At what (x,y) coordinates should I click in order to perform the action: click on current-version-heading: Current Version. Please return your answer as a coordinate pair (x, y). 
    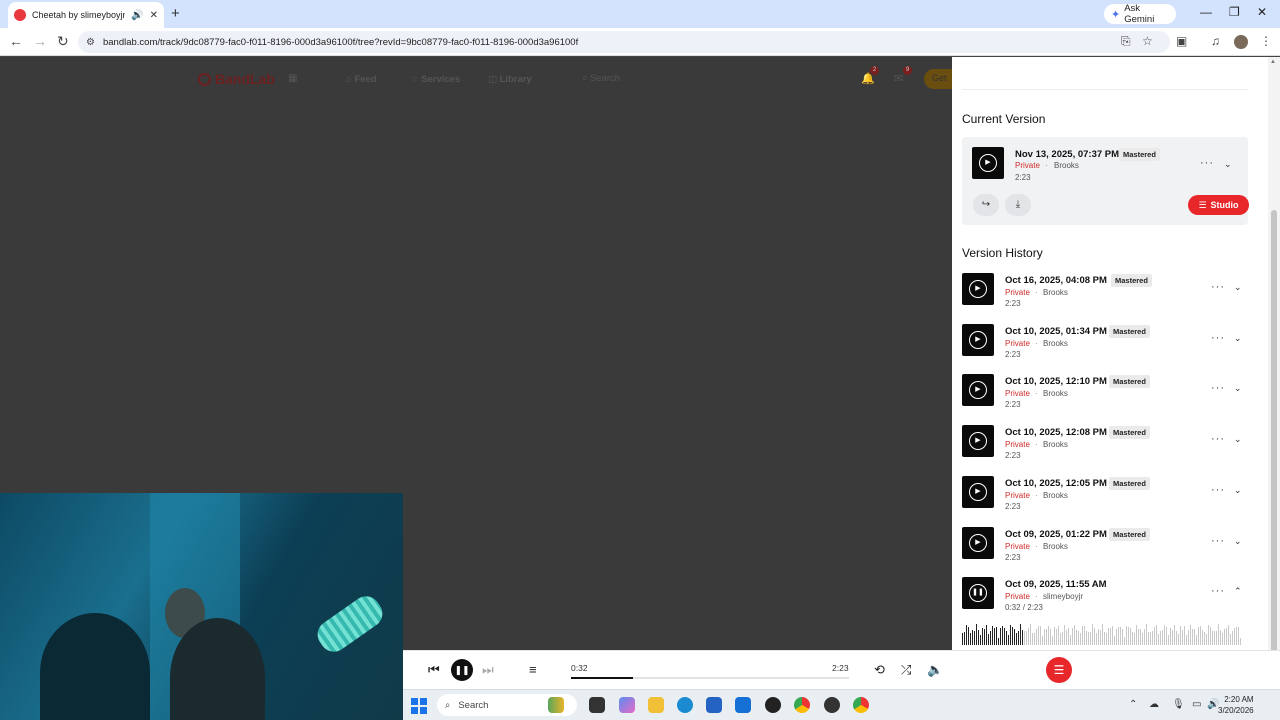
    Looking at the image, I should click on (1004, 119).